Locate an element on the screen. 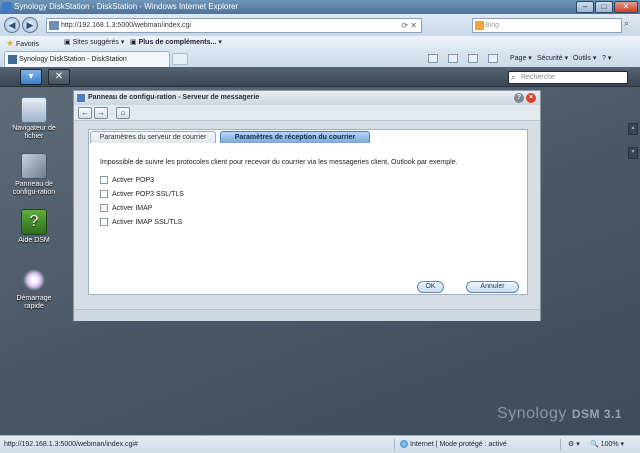 This screenshot has width=640, height=453. desktop-icon-control-panel: Panneau de configu-ration is located at coordinates (34, 175).